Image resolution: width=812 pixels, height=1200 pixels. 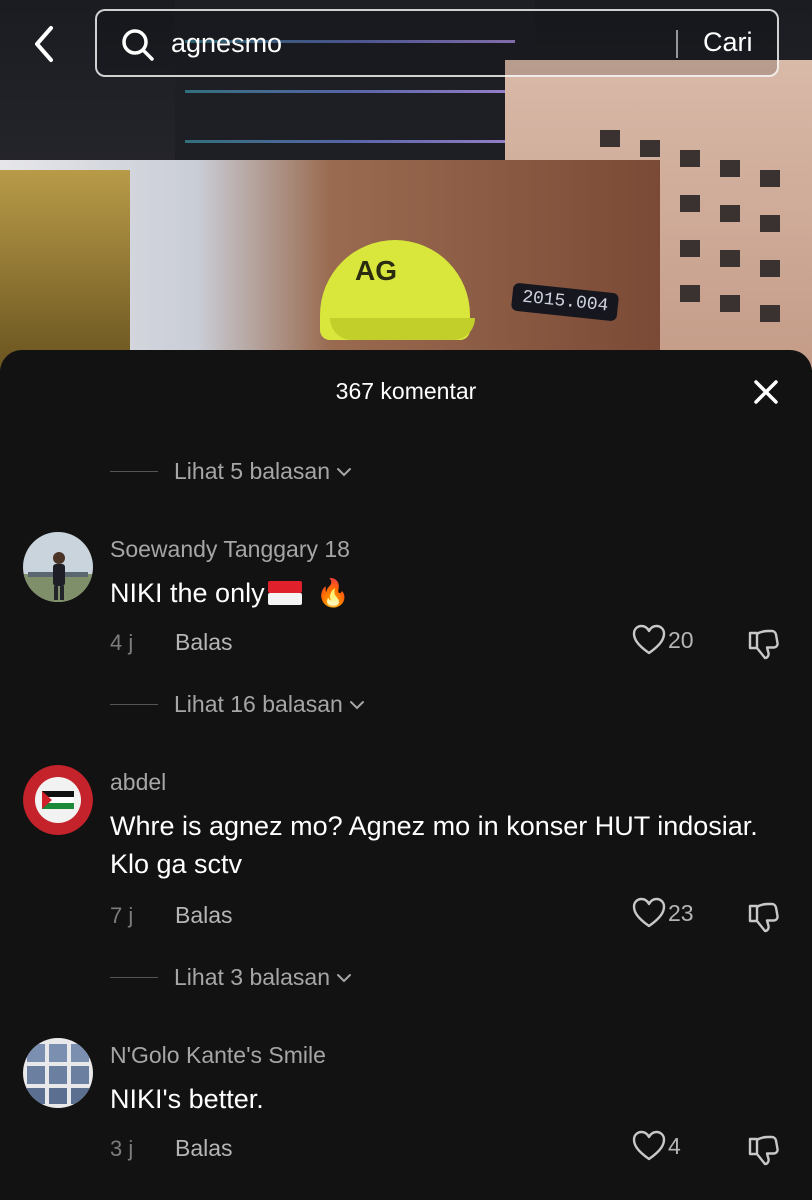 I want to click on close-button, so click(x=766, y=392).